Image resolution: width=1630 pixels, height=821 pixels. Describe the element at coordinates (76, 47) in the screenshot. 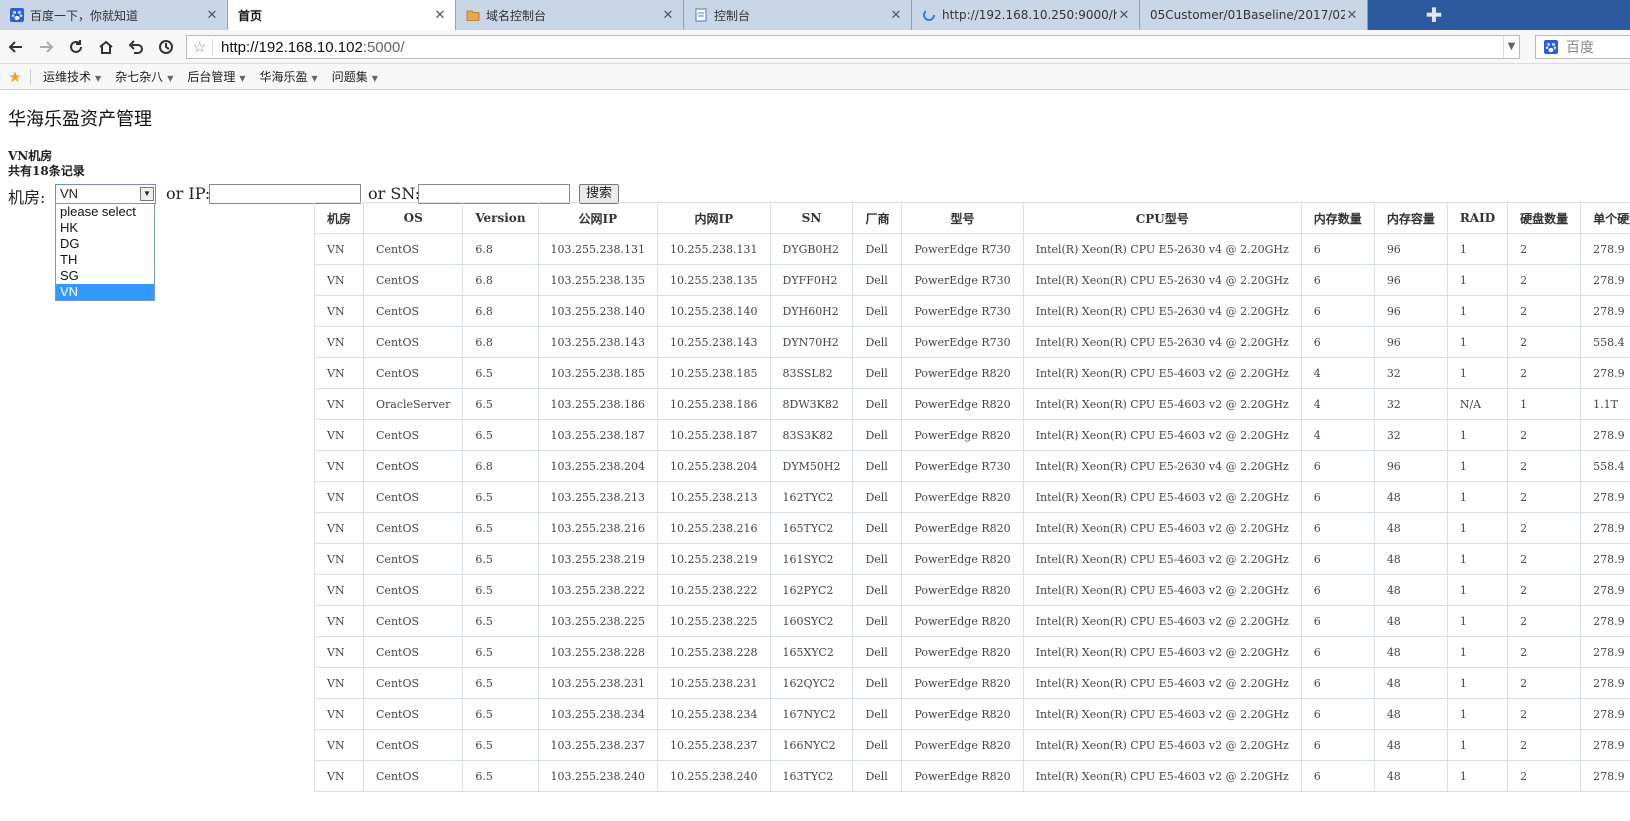

I see `refresh-icon` at that location.